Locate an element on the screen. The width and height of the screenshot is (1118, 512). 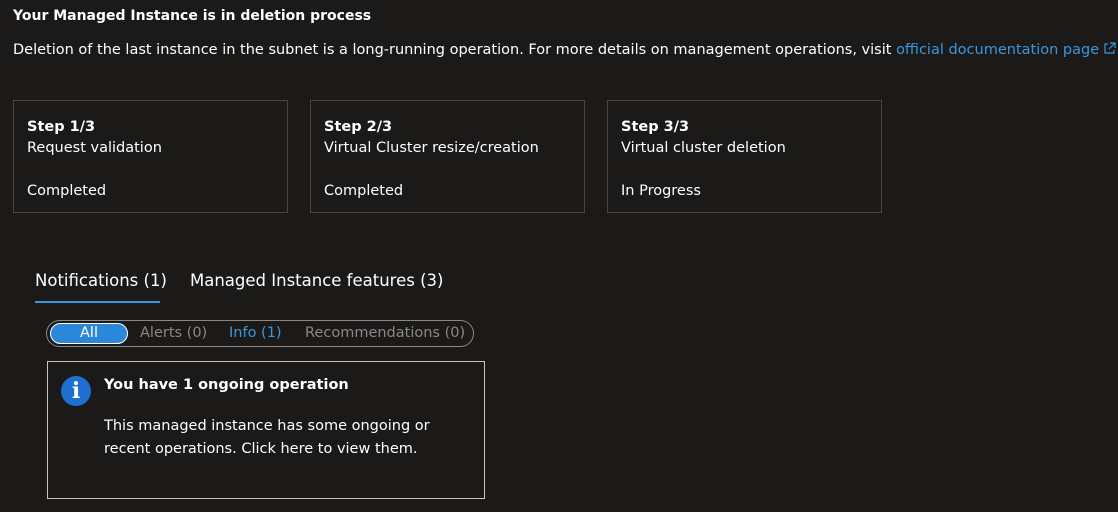
documentation-link: official documentation page is located at coordinates (1006, 50).